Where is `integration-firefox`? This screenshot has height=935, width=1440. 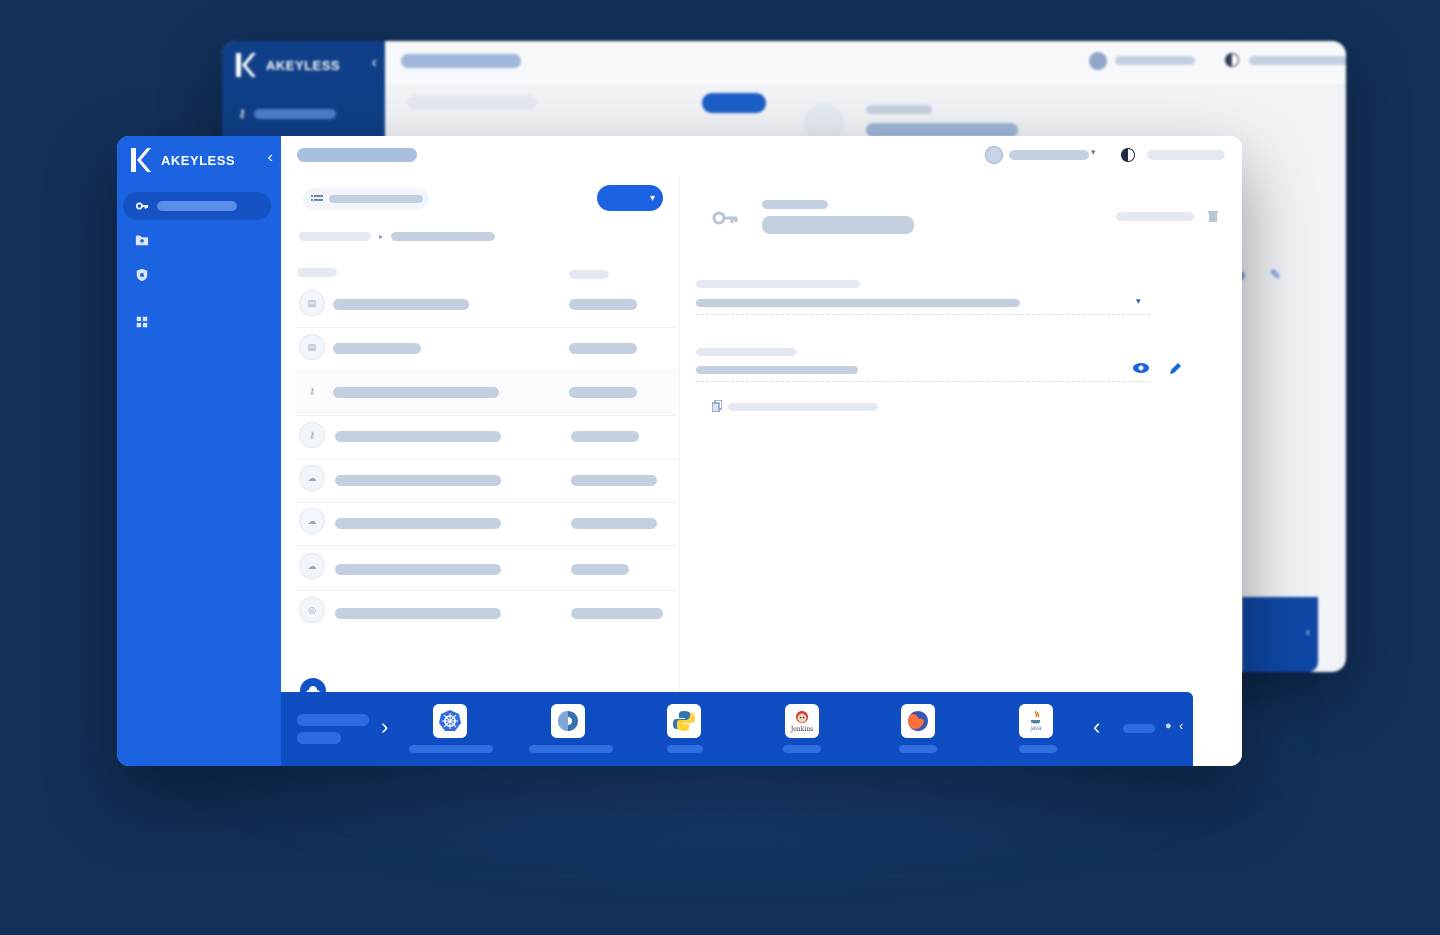 integration-firefox is located at coordinates (918, 721).